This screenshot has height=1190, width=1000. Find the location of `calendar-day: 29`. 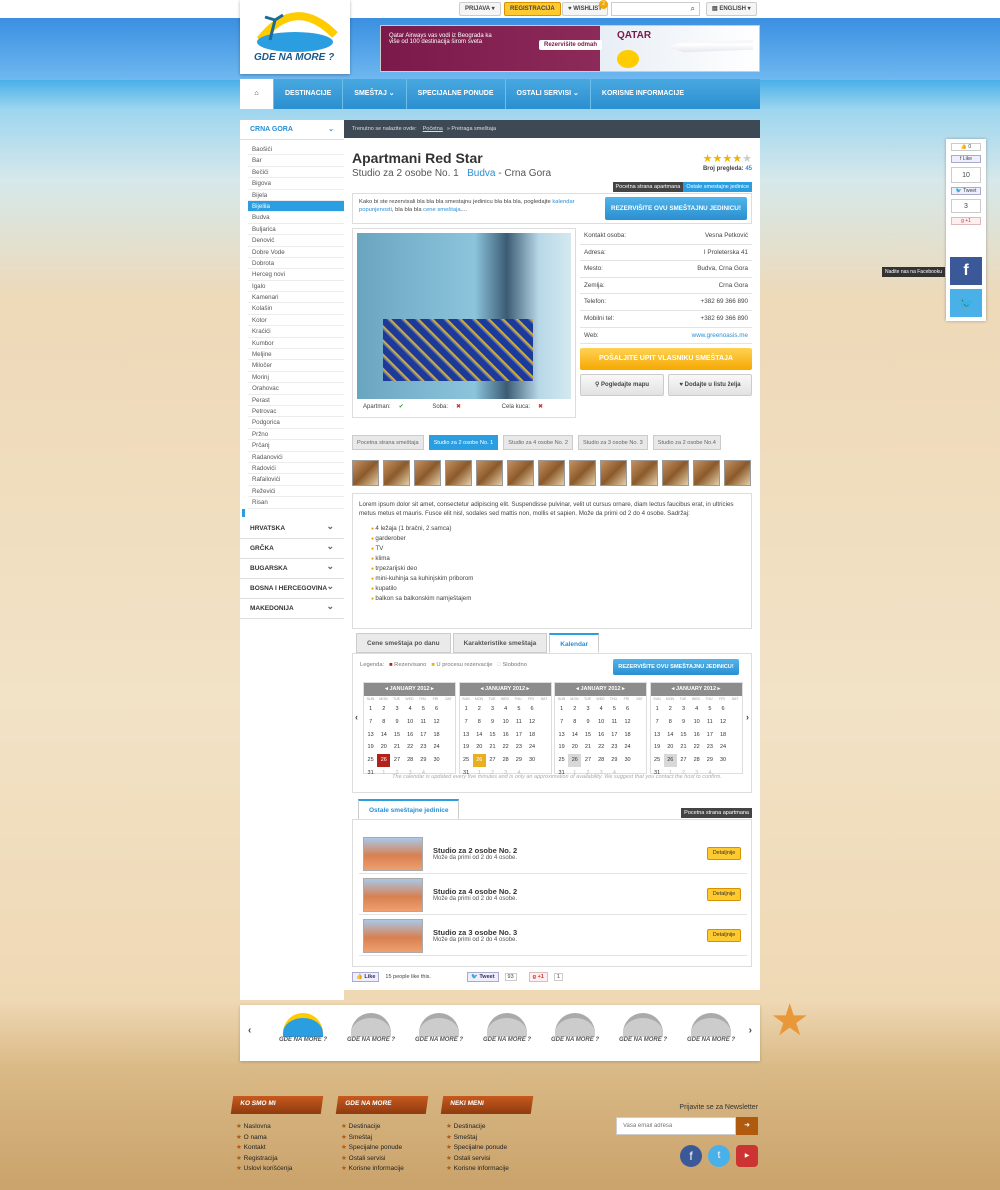

calendar-day: 29 is located at coordinates (709, 760).